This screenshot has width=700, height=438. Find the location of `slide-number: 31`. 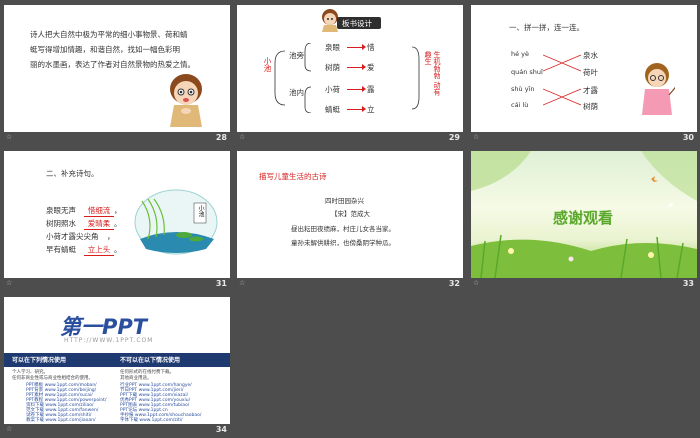

slide-number: 31 is located at coordinates (221, 283).